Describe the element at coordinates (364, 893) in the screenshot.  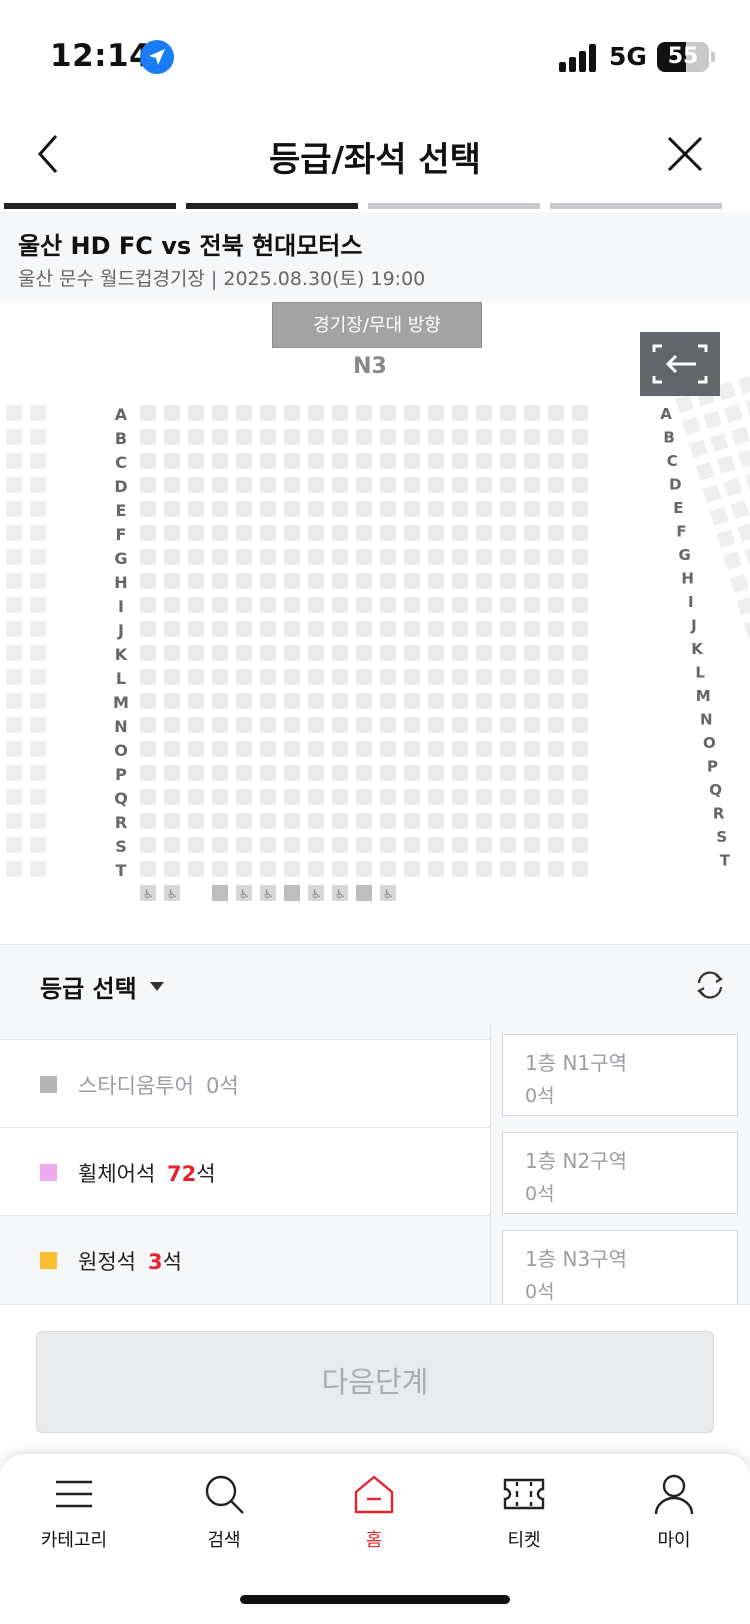
I see `wheelchair-seat` at that location.